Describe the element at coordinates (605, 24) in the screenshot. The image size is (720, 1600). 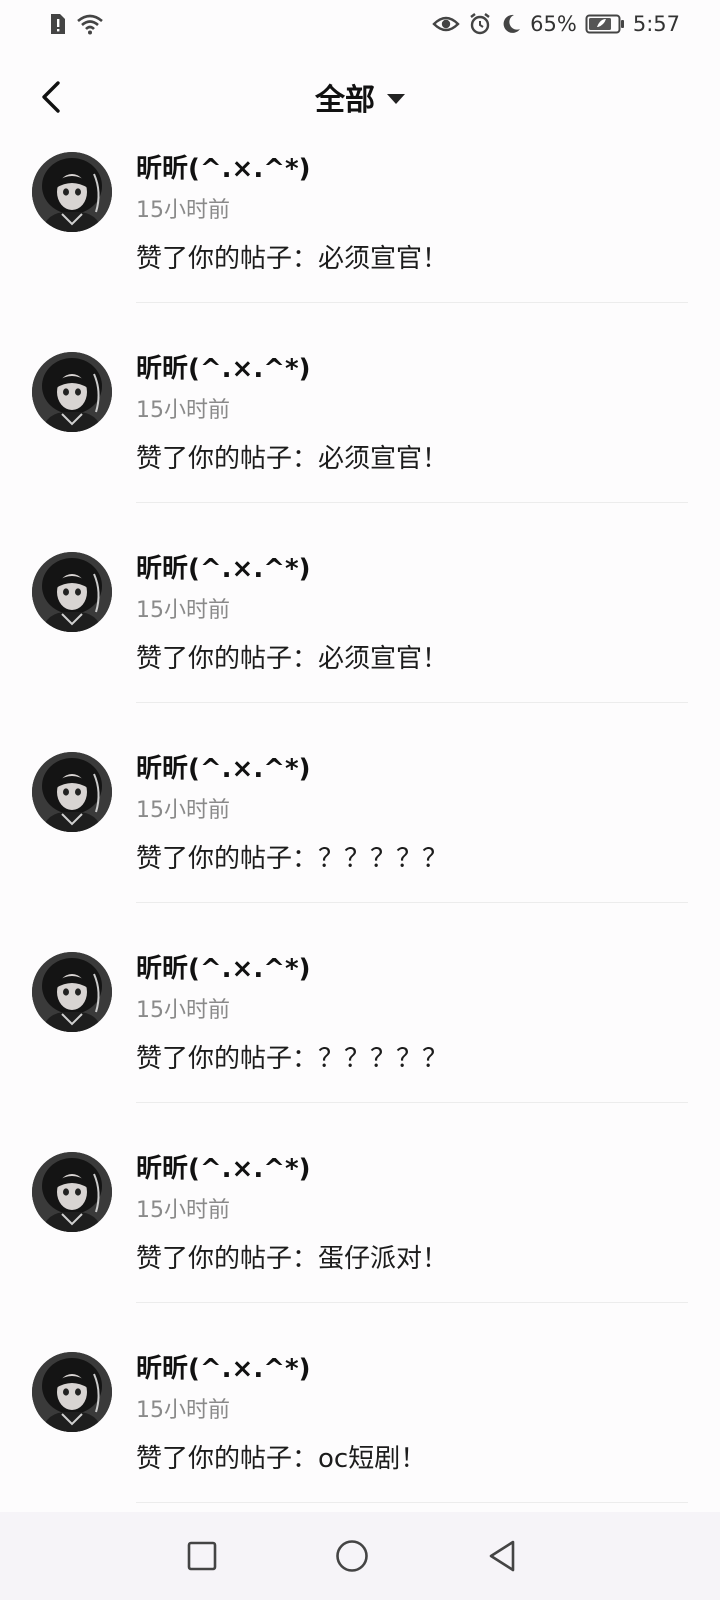
I see `battery-icon` at that location.